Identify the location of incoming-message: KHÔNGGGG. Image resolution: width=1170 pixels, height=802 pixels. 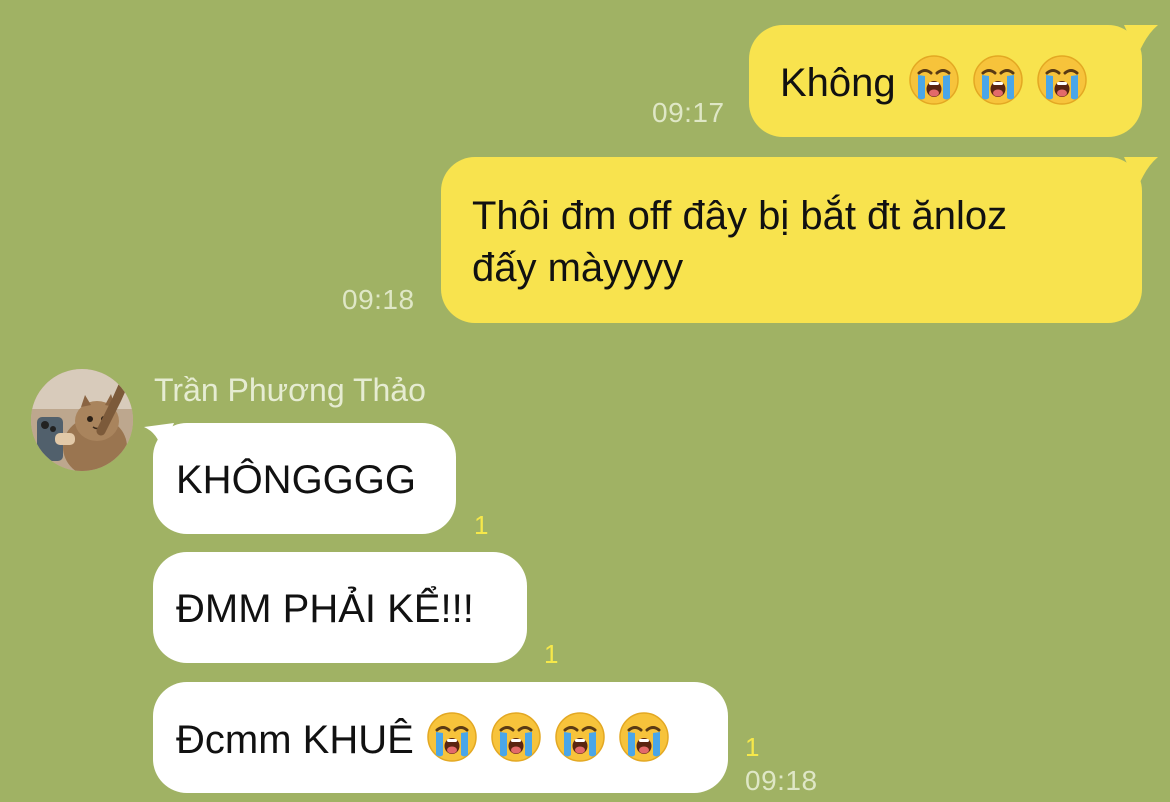
(304, 478).